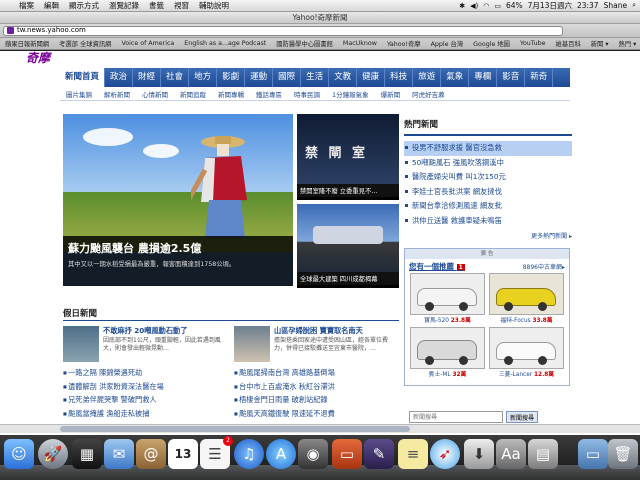 The image size is (640, 480). I want to click on hot-news-item: 洪仲丘送醫 救護車疑未鳴笛, so click(488, 221).